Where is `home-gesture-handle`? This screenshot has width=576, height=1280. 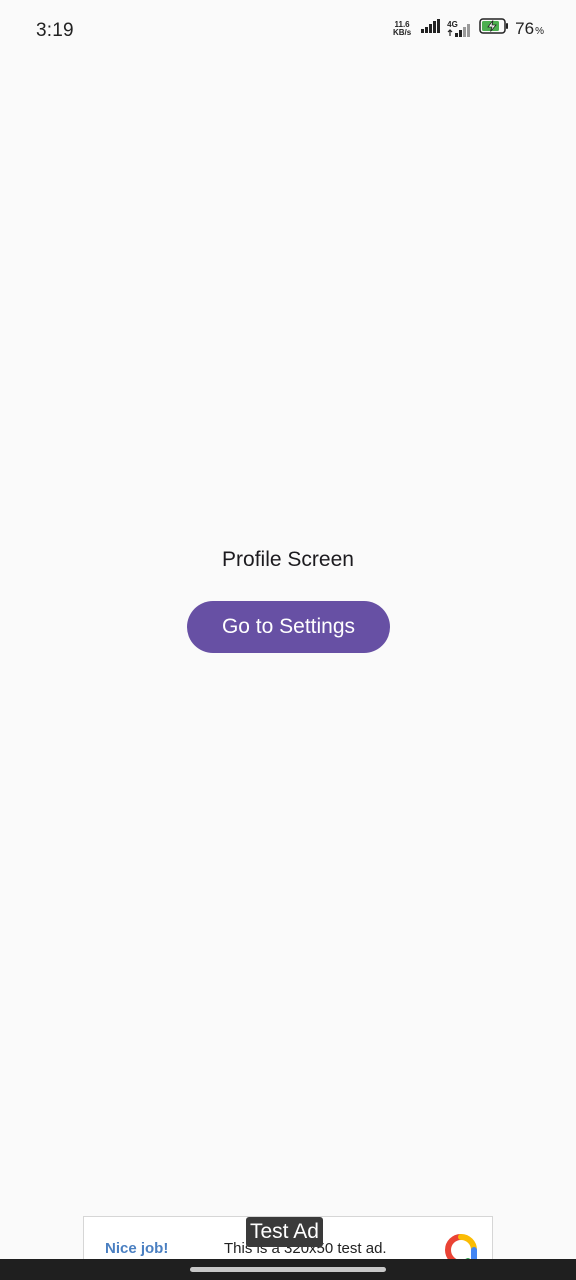 home-gesture-handle is located at coordinates (288, 1269).